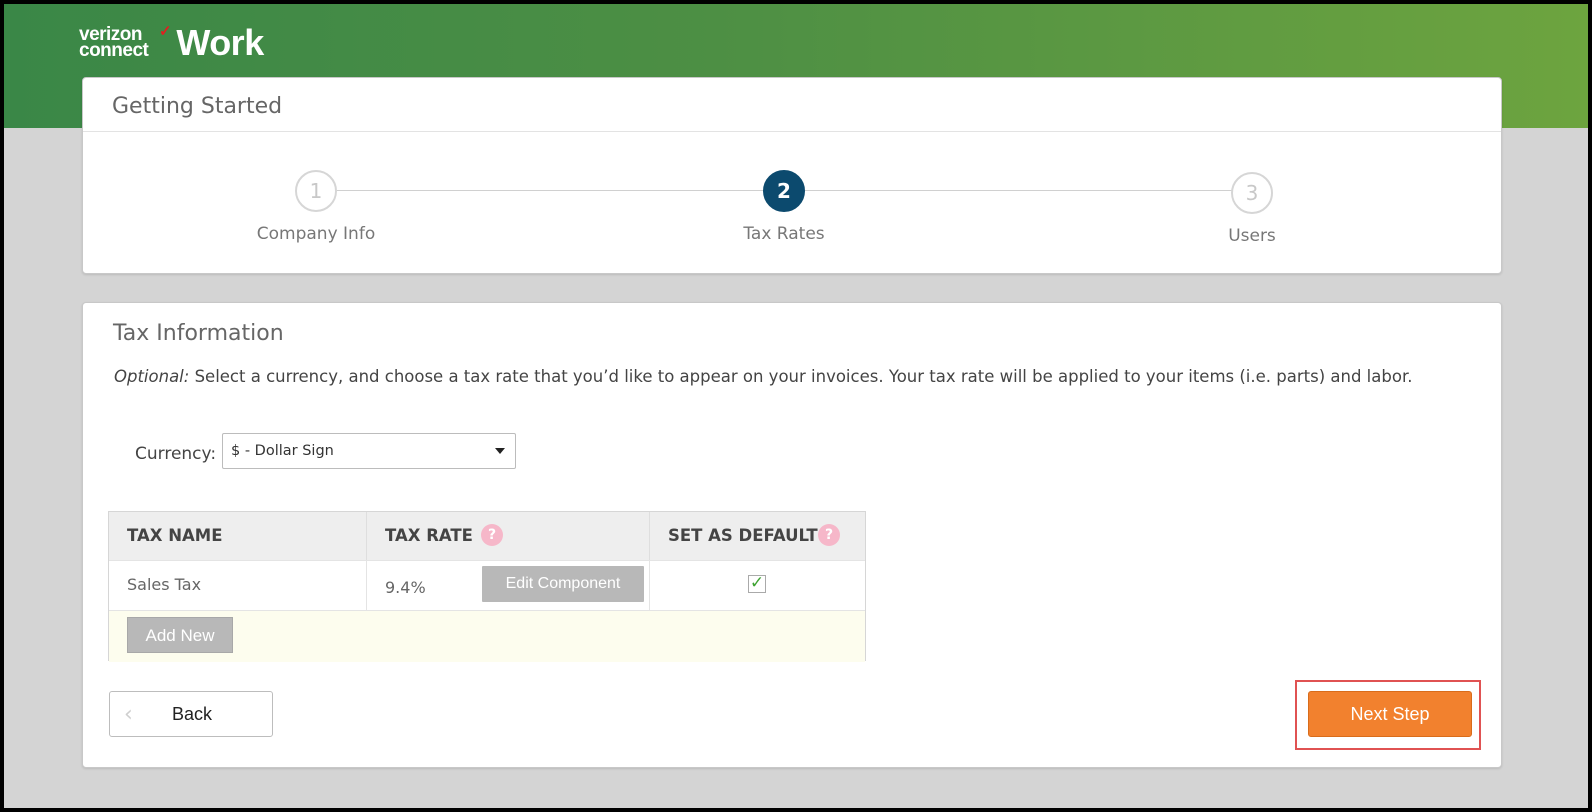 This screenshot has height=812, width=1592. What do you see at coordinates (1252, 236) in the screenshot?
I see `step-label: Users` at bounding box center [1252, 236].